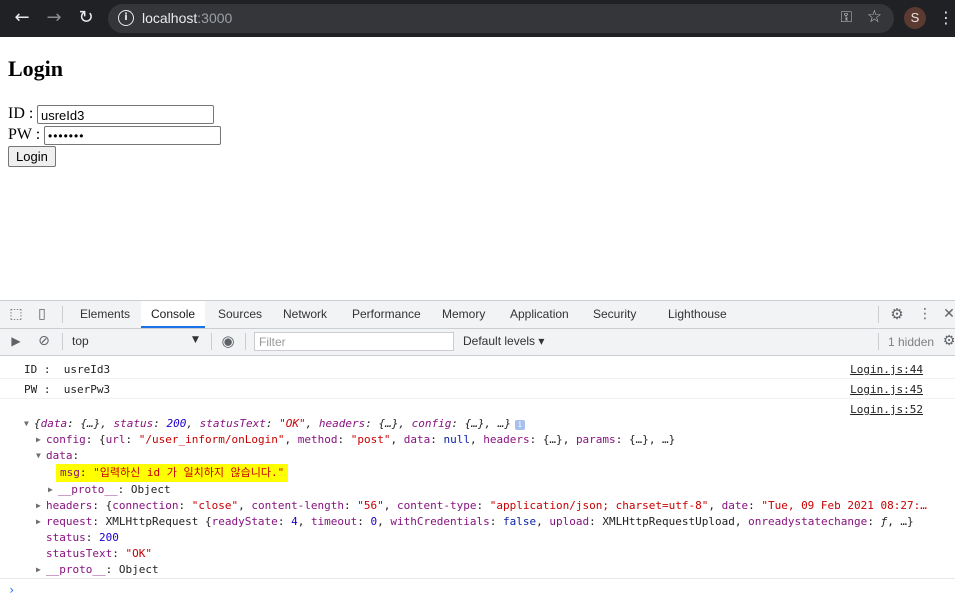  I want to click on msg-row: msg: "입력하신 id 가 일치하지 않습니다.", so click(172, 473).